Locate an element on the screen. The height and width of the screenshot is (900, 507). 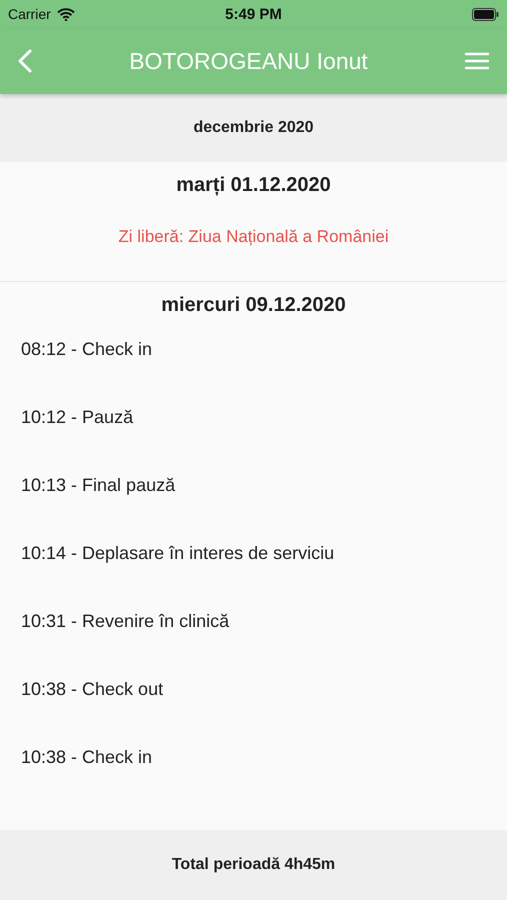
menu-icon is located at coordinates (477, 61).